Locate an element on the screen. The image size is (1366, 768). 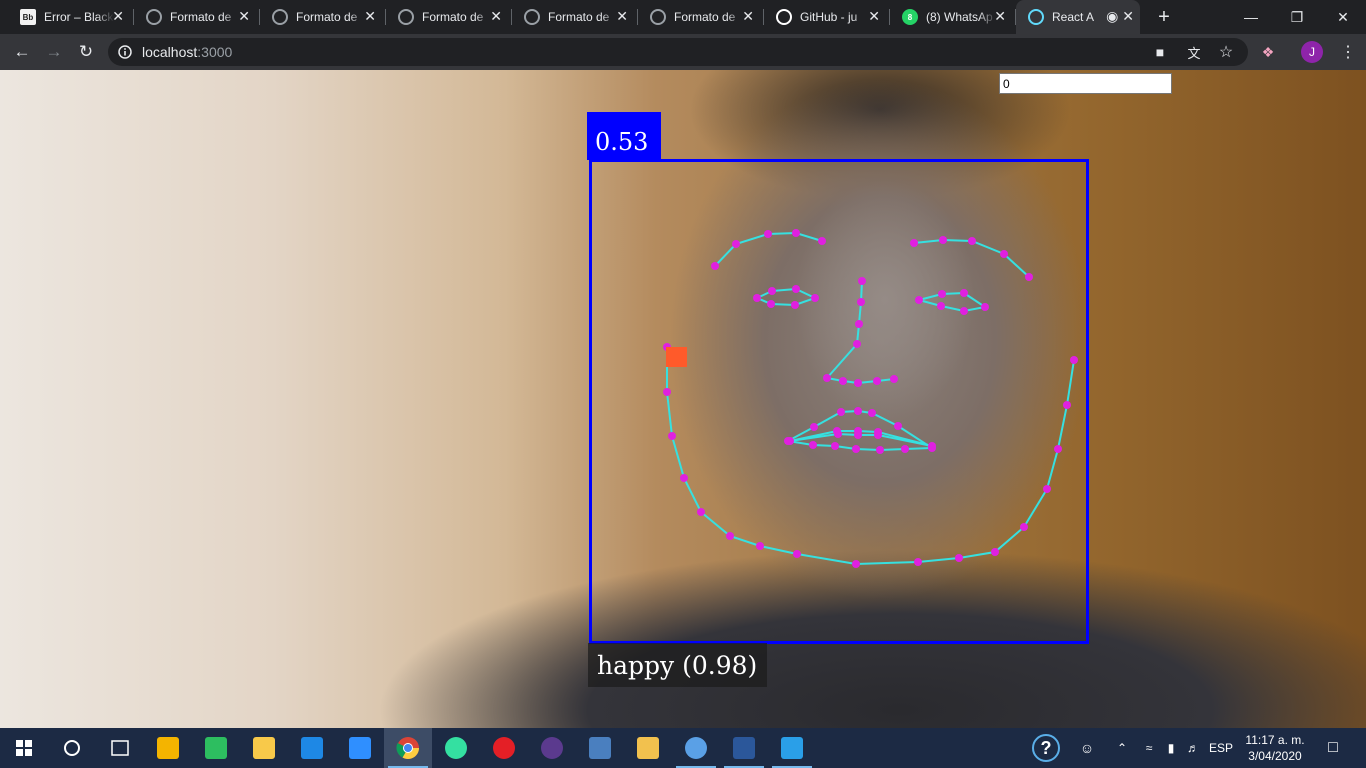
task-view-icon is located at coordinates (120, 748).